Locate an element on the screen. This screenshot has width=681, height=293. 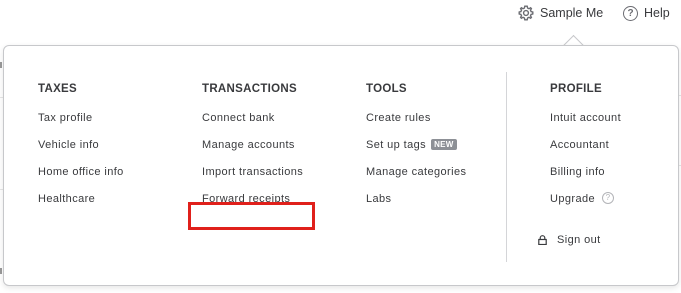
menu-item-billing-info: Billing info is located at coordinates (585, 172).